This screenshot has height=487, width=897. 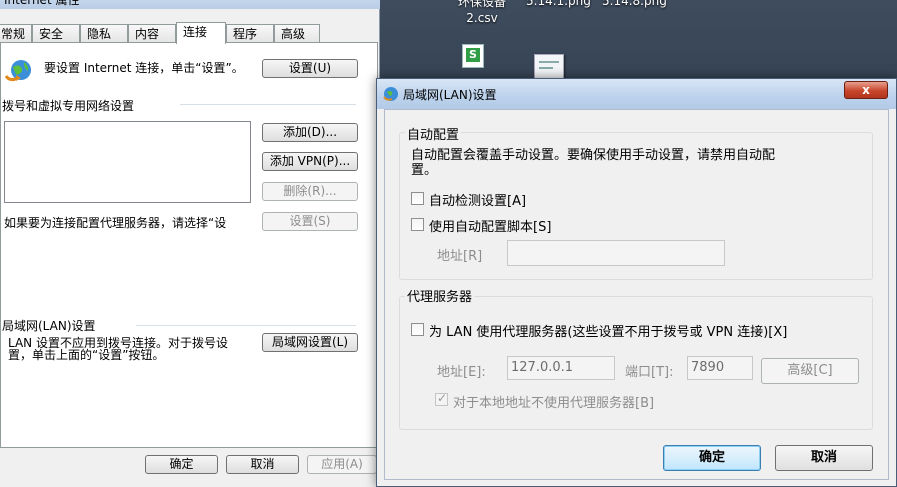 I want to click on auto-config-group-label: 自动配置, so click(x=433, y=133).